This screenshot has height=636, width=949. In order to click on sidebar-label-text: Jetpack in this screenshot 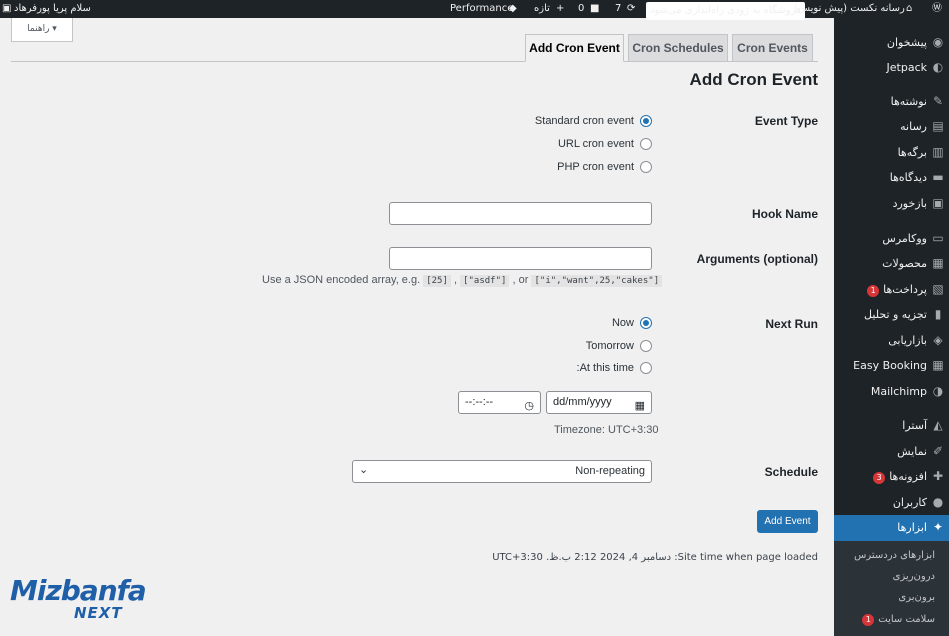, I will do `click(906, 67)`.